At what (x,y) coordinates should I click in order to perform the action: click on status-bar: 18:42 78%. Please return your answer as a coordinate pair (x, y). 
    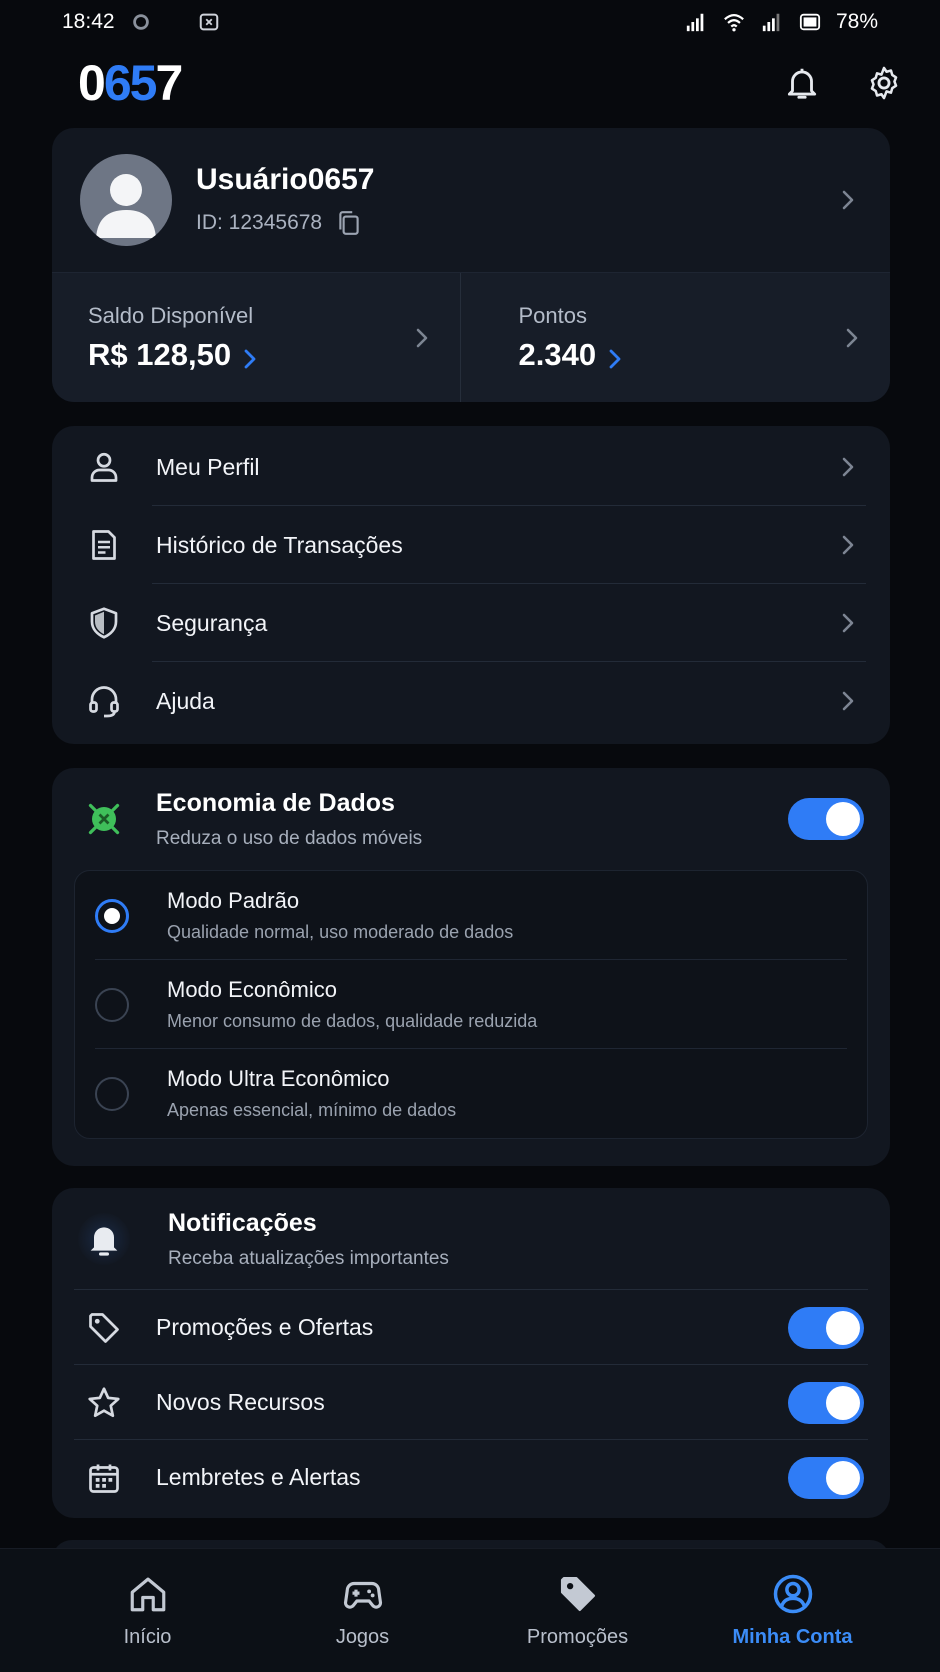
    Looking at the image, I should click on (470, 22).